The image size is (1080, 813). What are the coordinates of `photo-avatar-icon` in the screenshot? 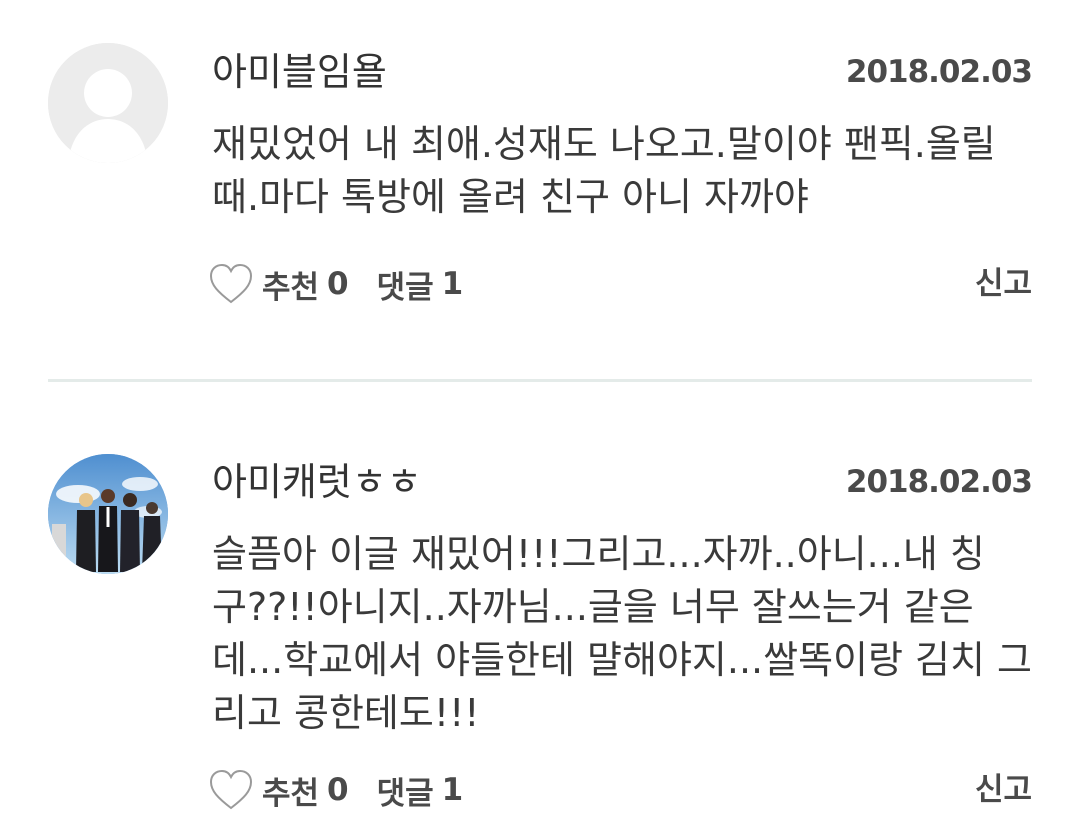 It's located at (108, 514).